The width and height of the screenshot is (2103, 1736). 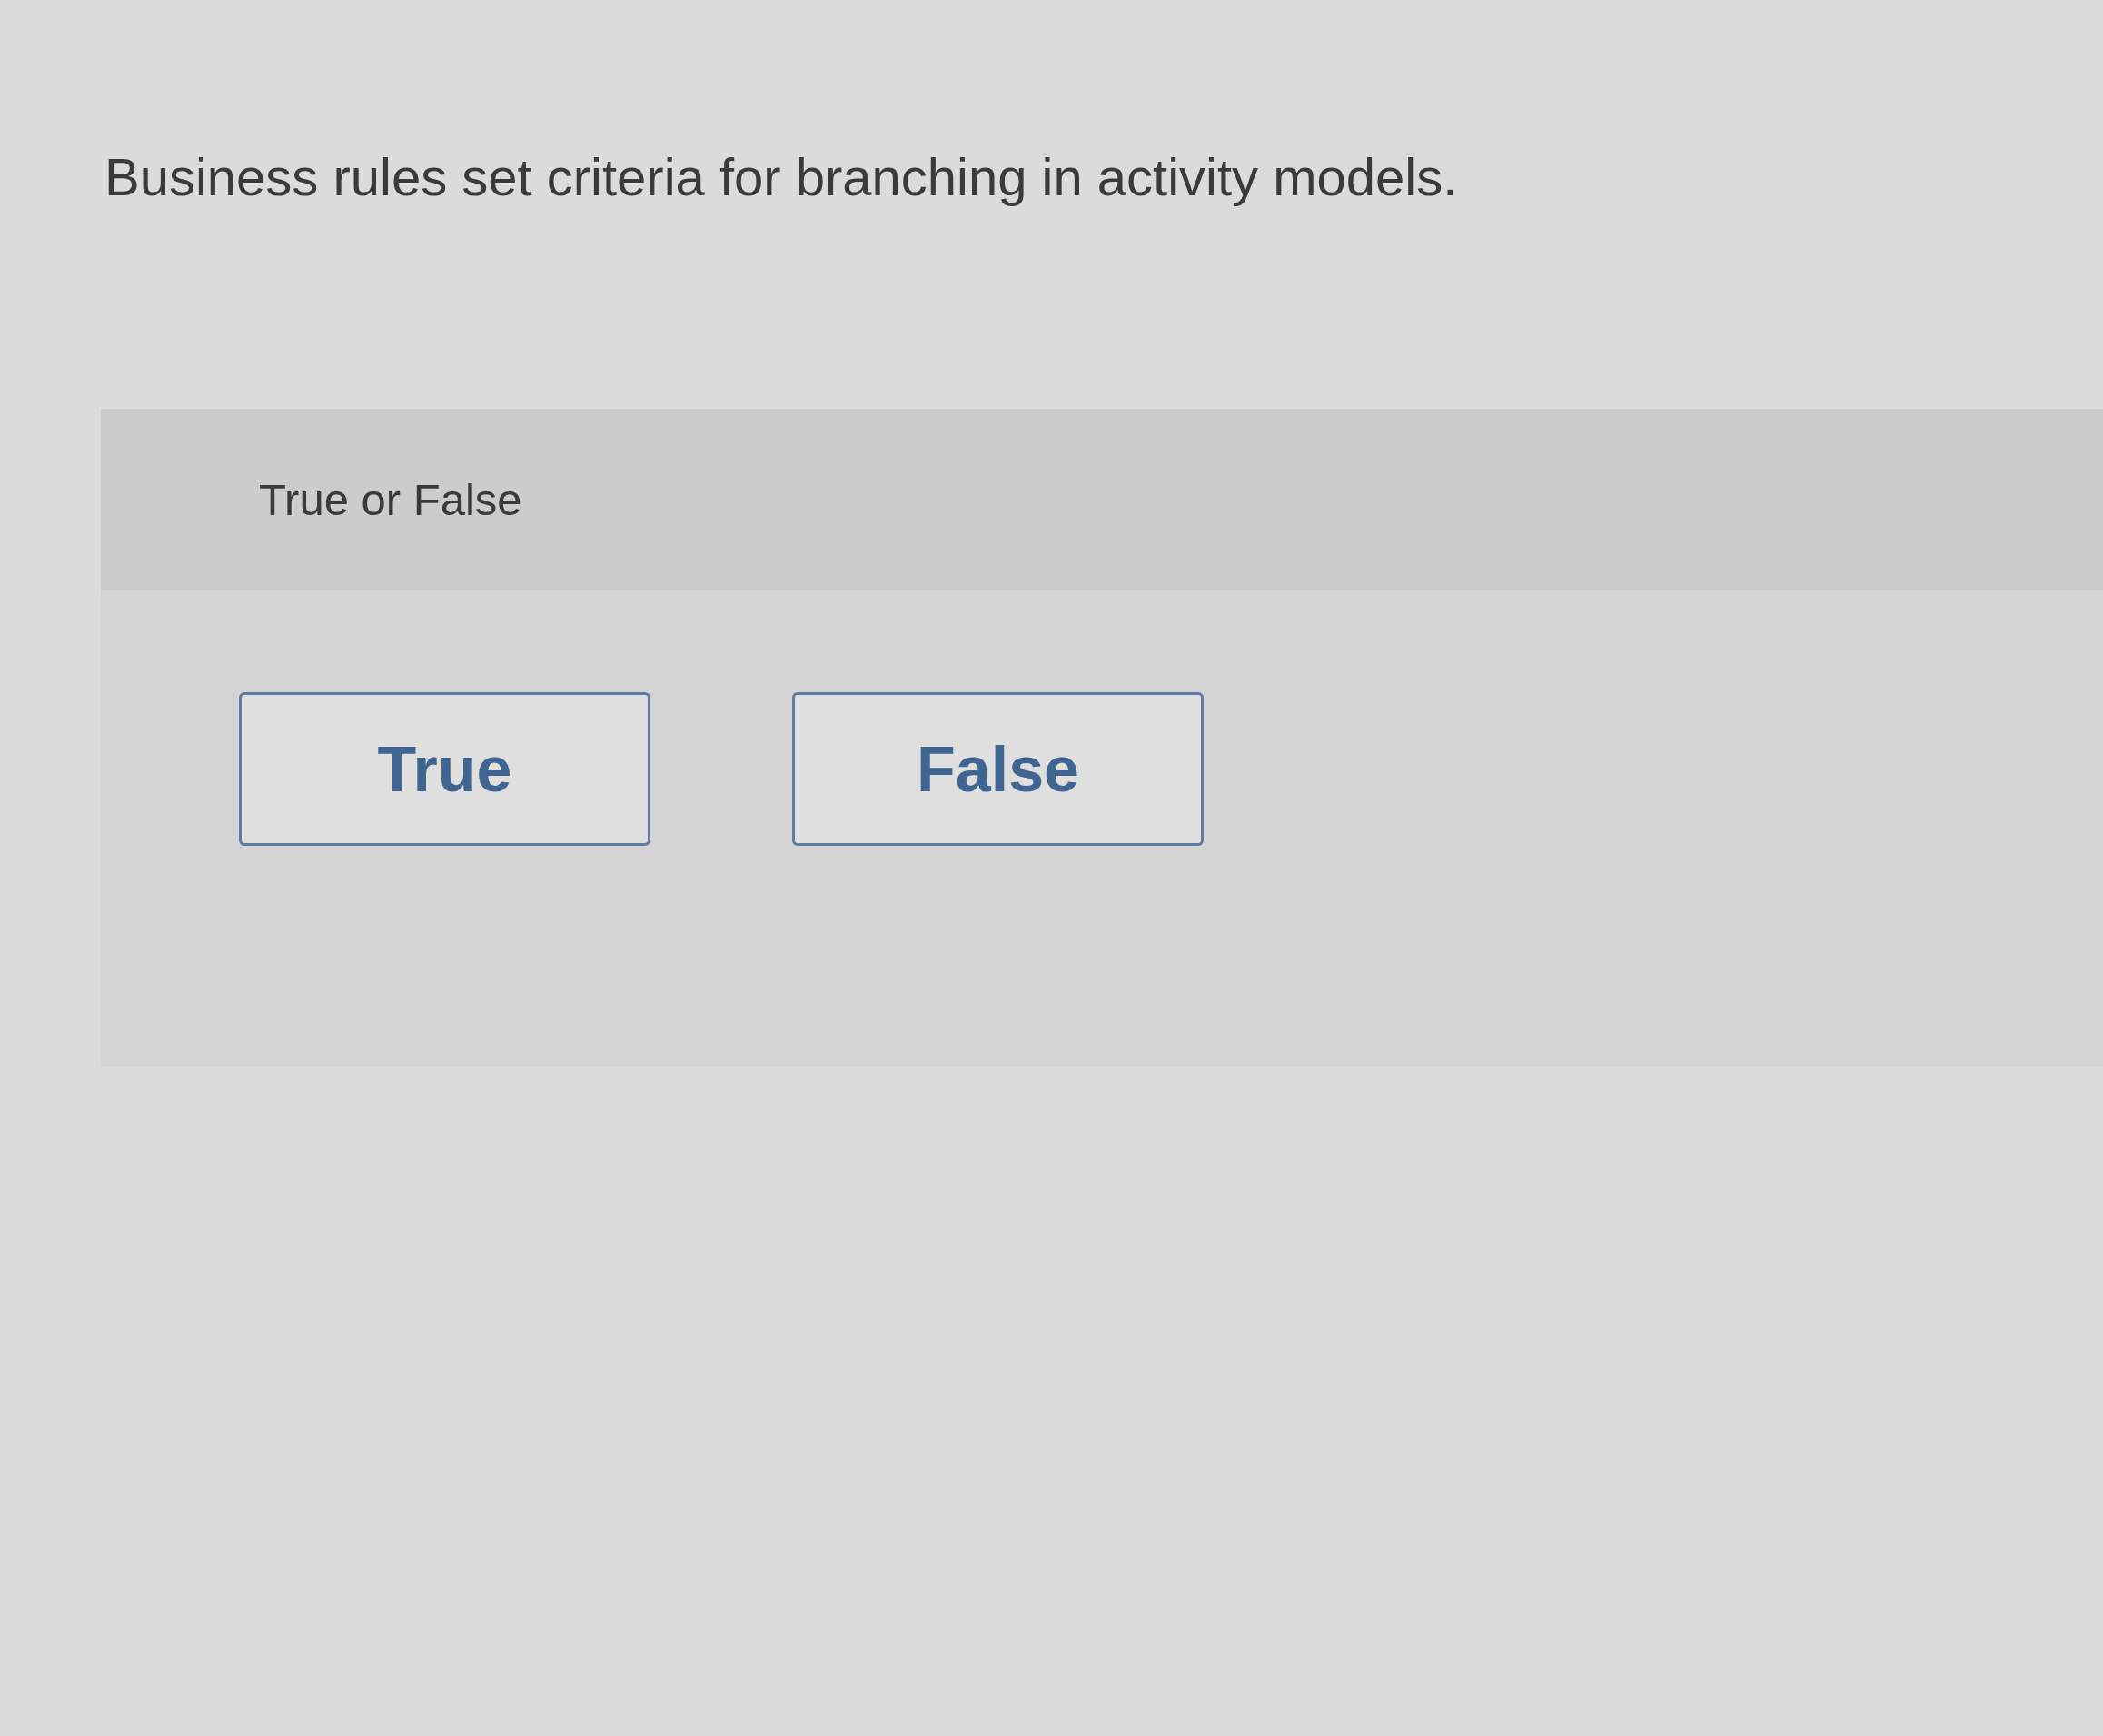 What do you see at coordinates (444, 769) in the screenshot?
I see `answer-button: True` at bounding box center [444, 769].